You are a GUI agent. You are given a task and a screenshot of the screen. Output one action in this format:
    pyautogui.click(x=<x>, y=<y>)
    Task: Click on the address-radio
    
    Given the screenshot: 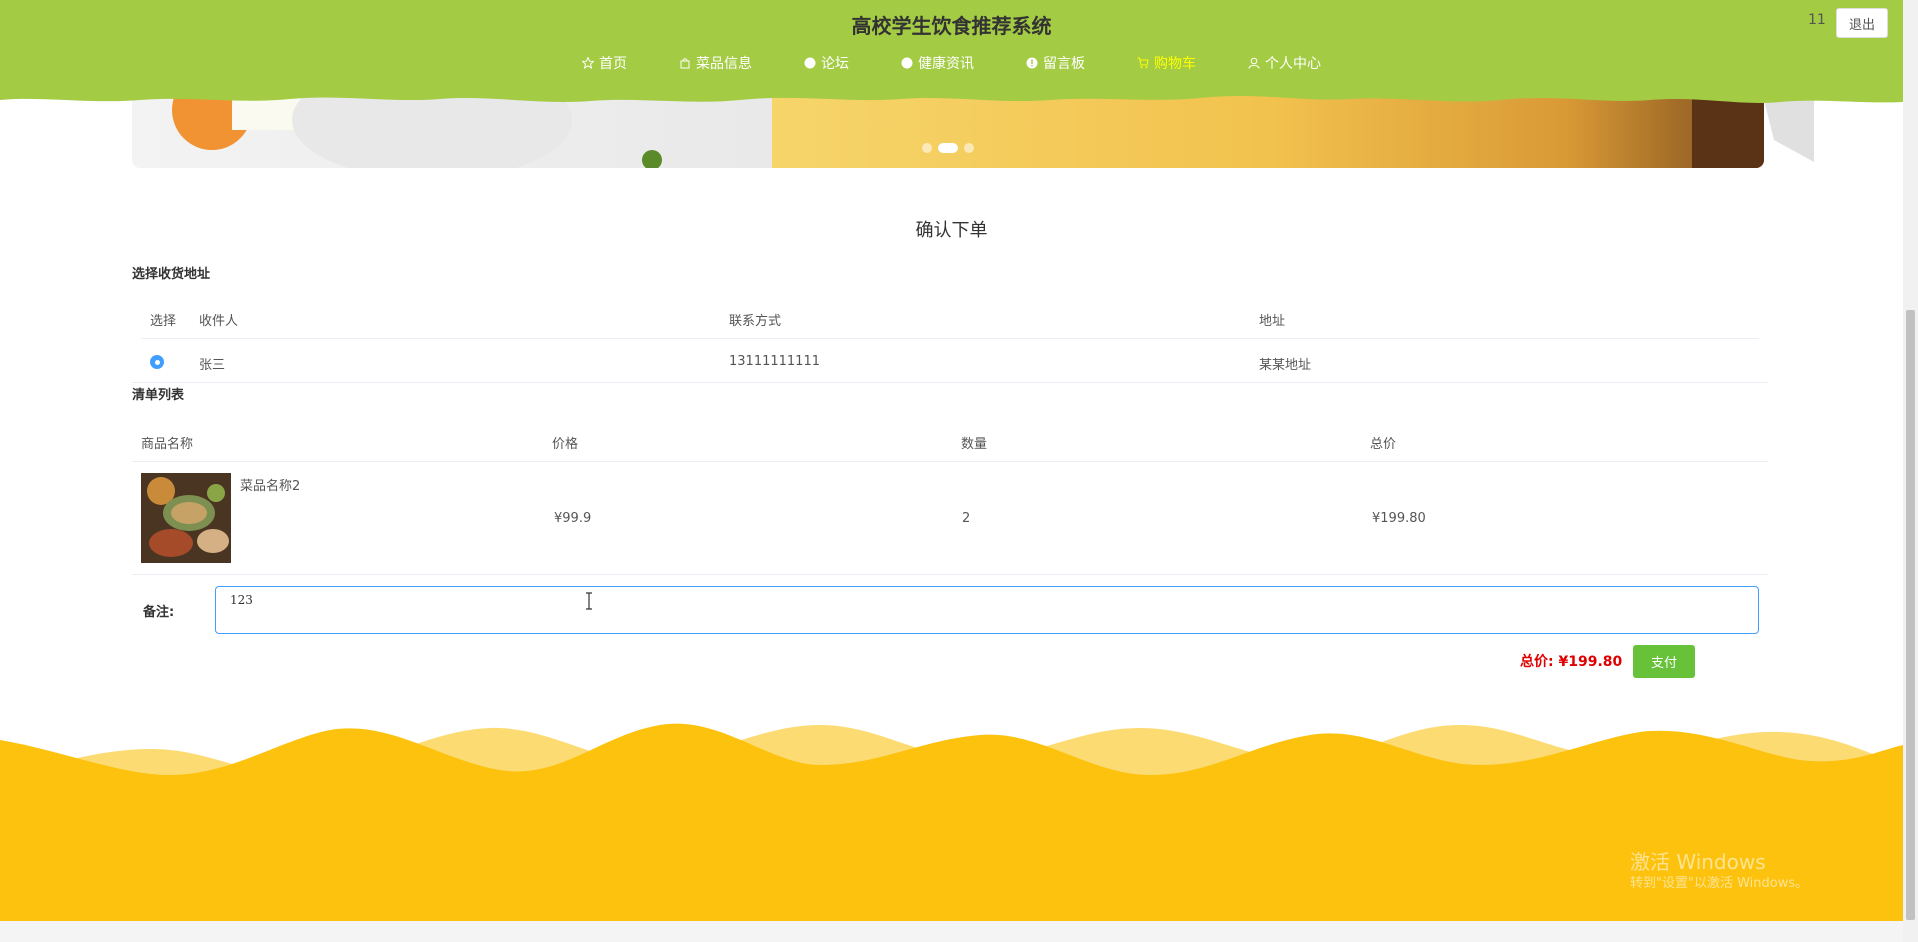 What is the action you would take?
    pyautogui.click(x=157, y=362)
    